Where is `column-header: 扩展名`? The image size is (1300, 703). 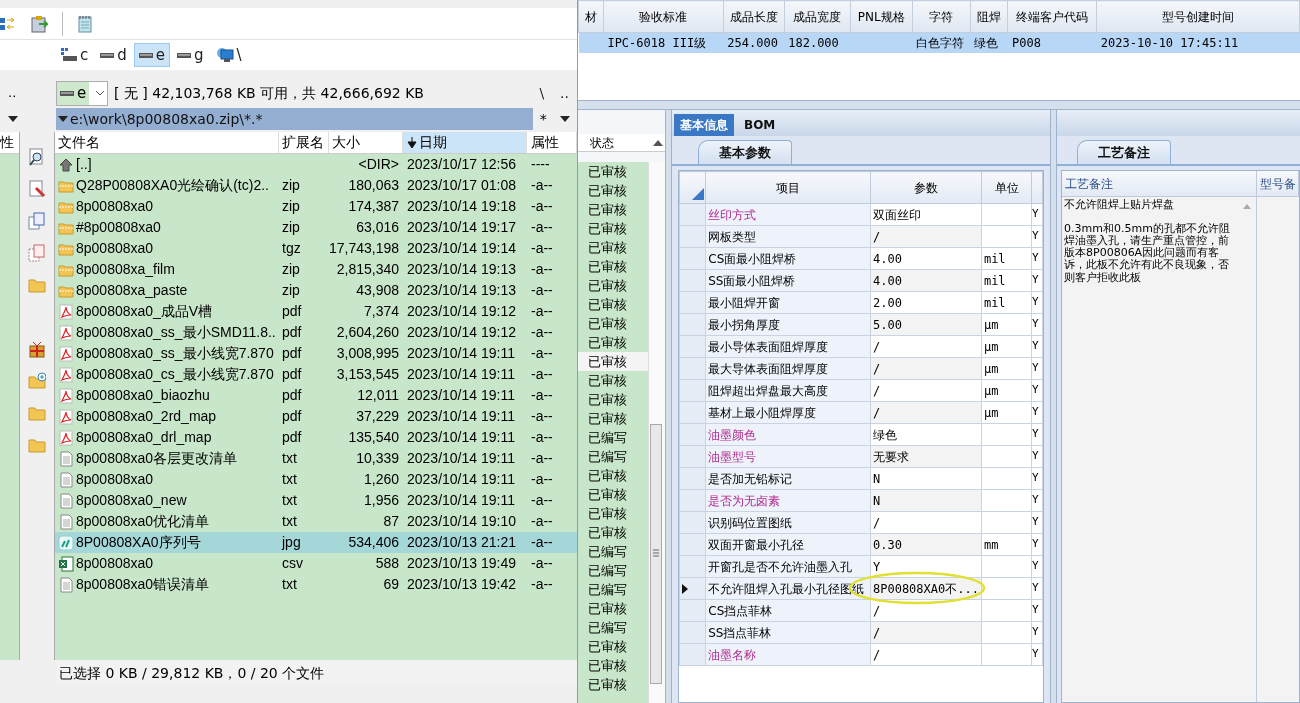 column-header: 扩展名 is located at coordinates (304, 142).